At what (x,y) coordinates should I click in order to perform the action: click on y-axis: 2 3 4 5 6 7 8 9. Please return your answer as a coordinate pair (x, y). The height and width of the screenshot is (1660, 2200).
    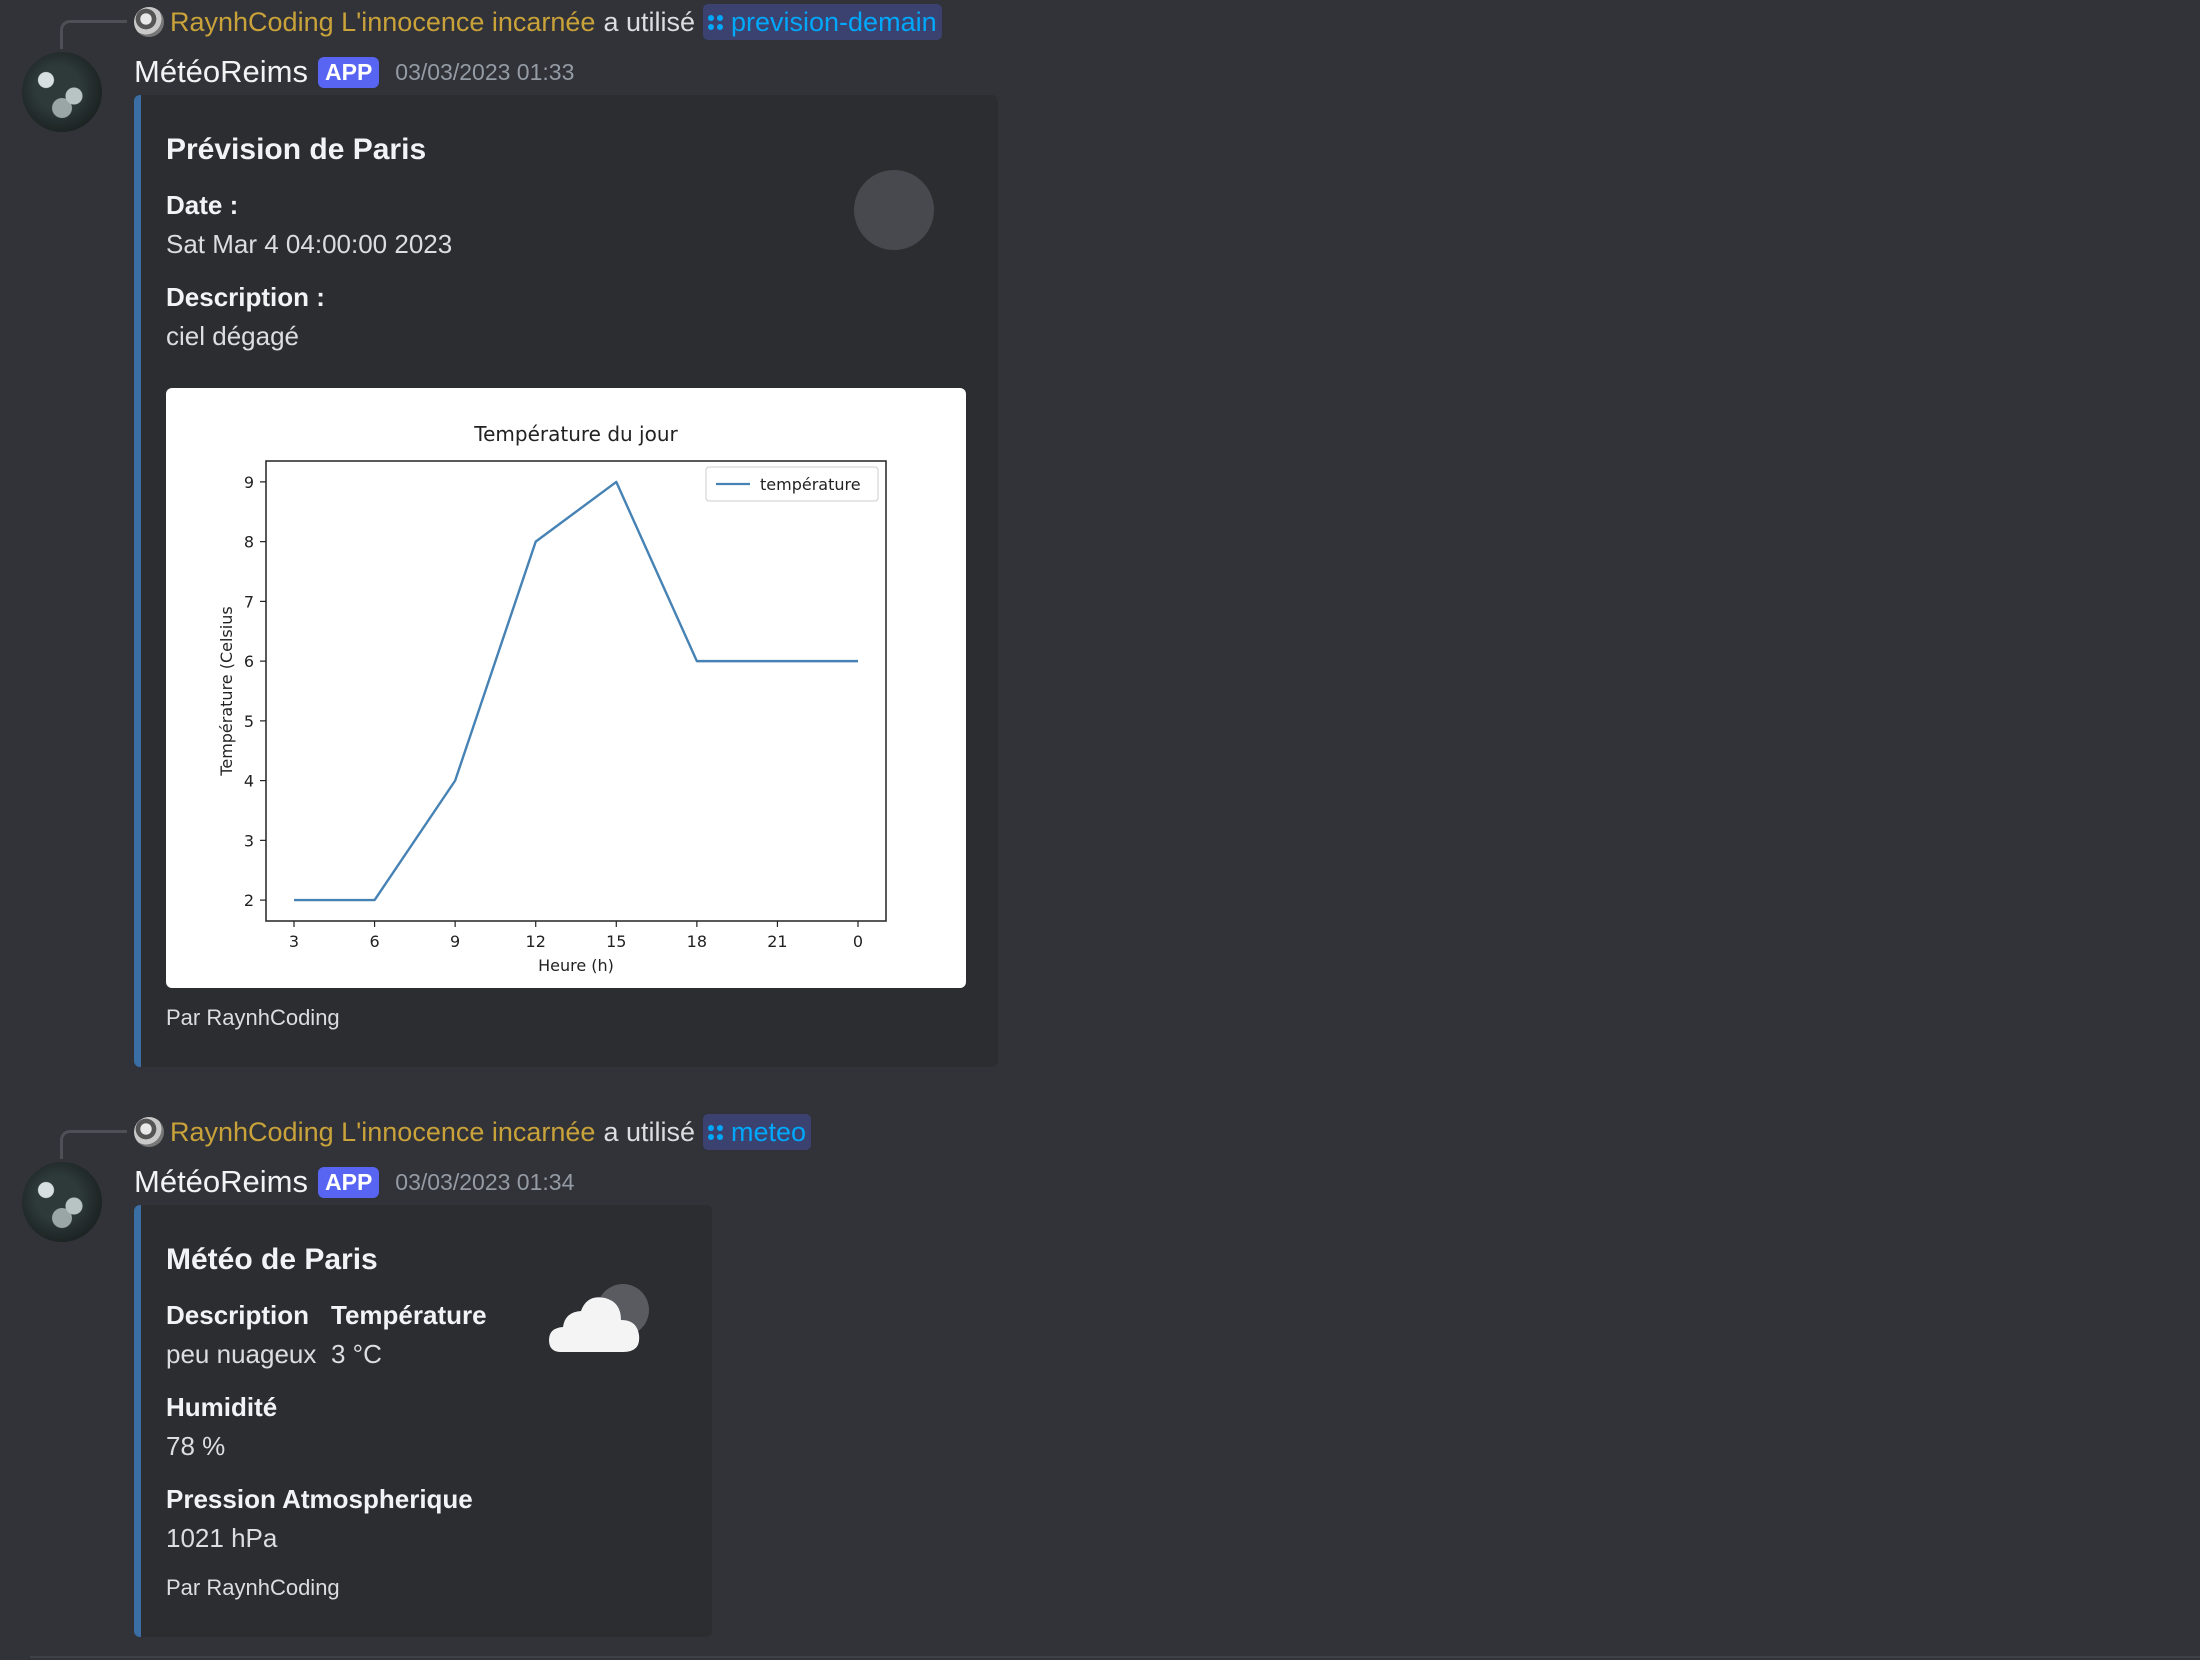
    Looking at the image, I should click on (255, 691).